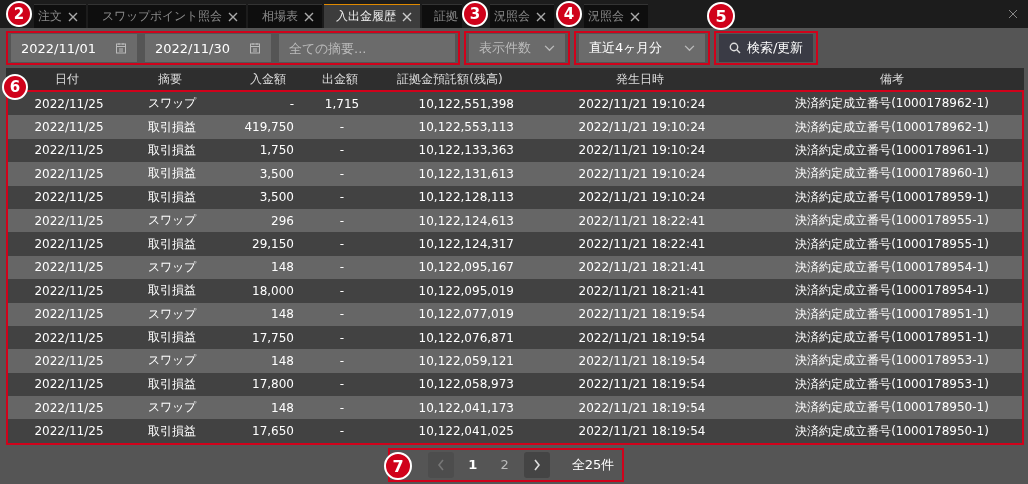  I want to click on table-cell: 決済約定成立番号(1000178953-1), so click(892, 384).